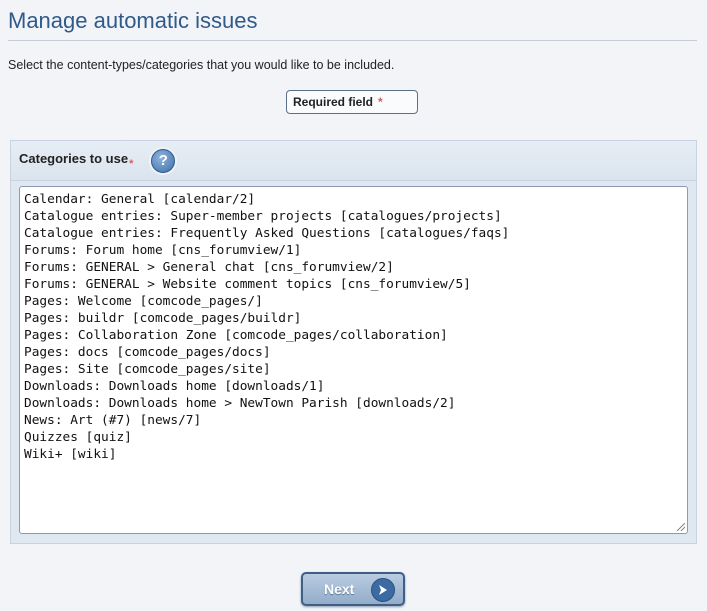 The width and height of the screenshot is (707, 611). I want to click on resize-handle-icon, so click(681, 527).